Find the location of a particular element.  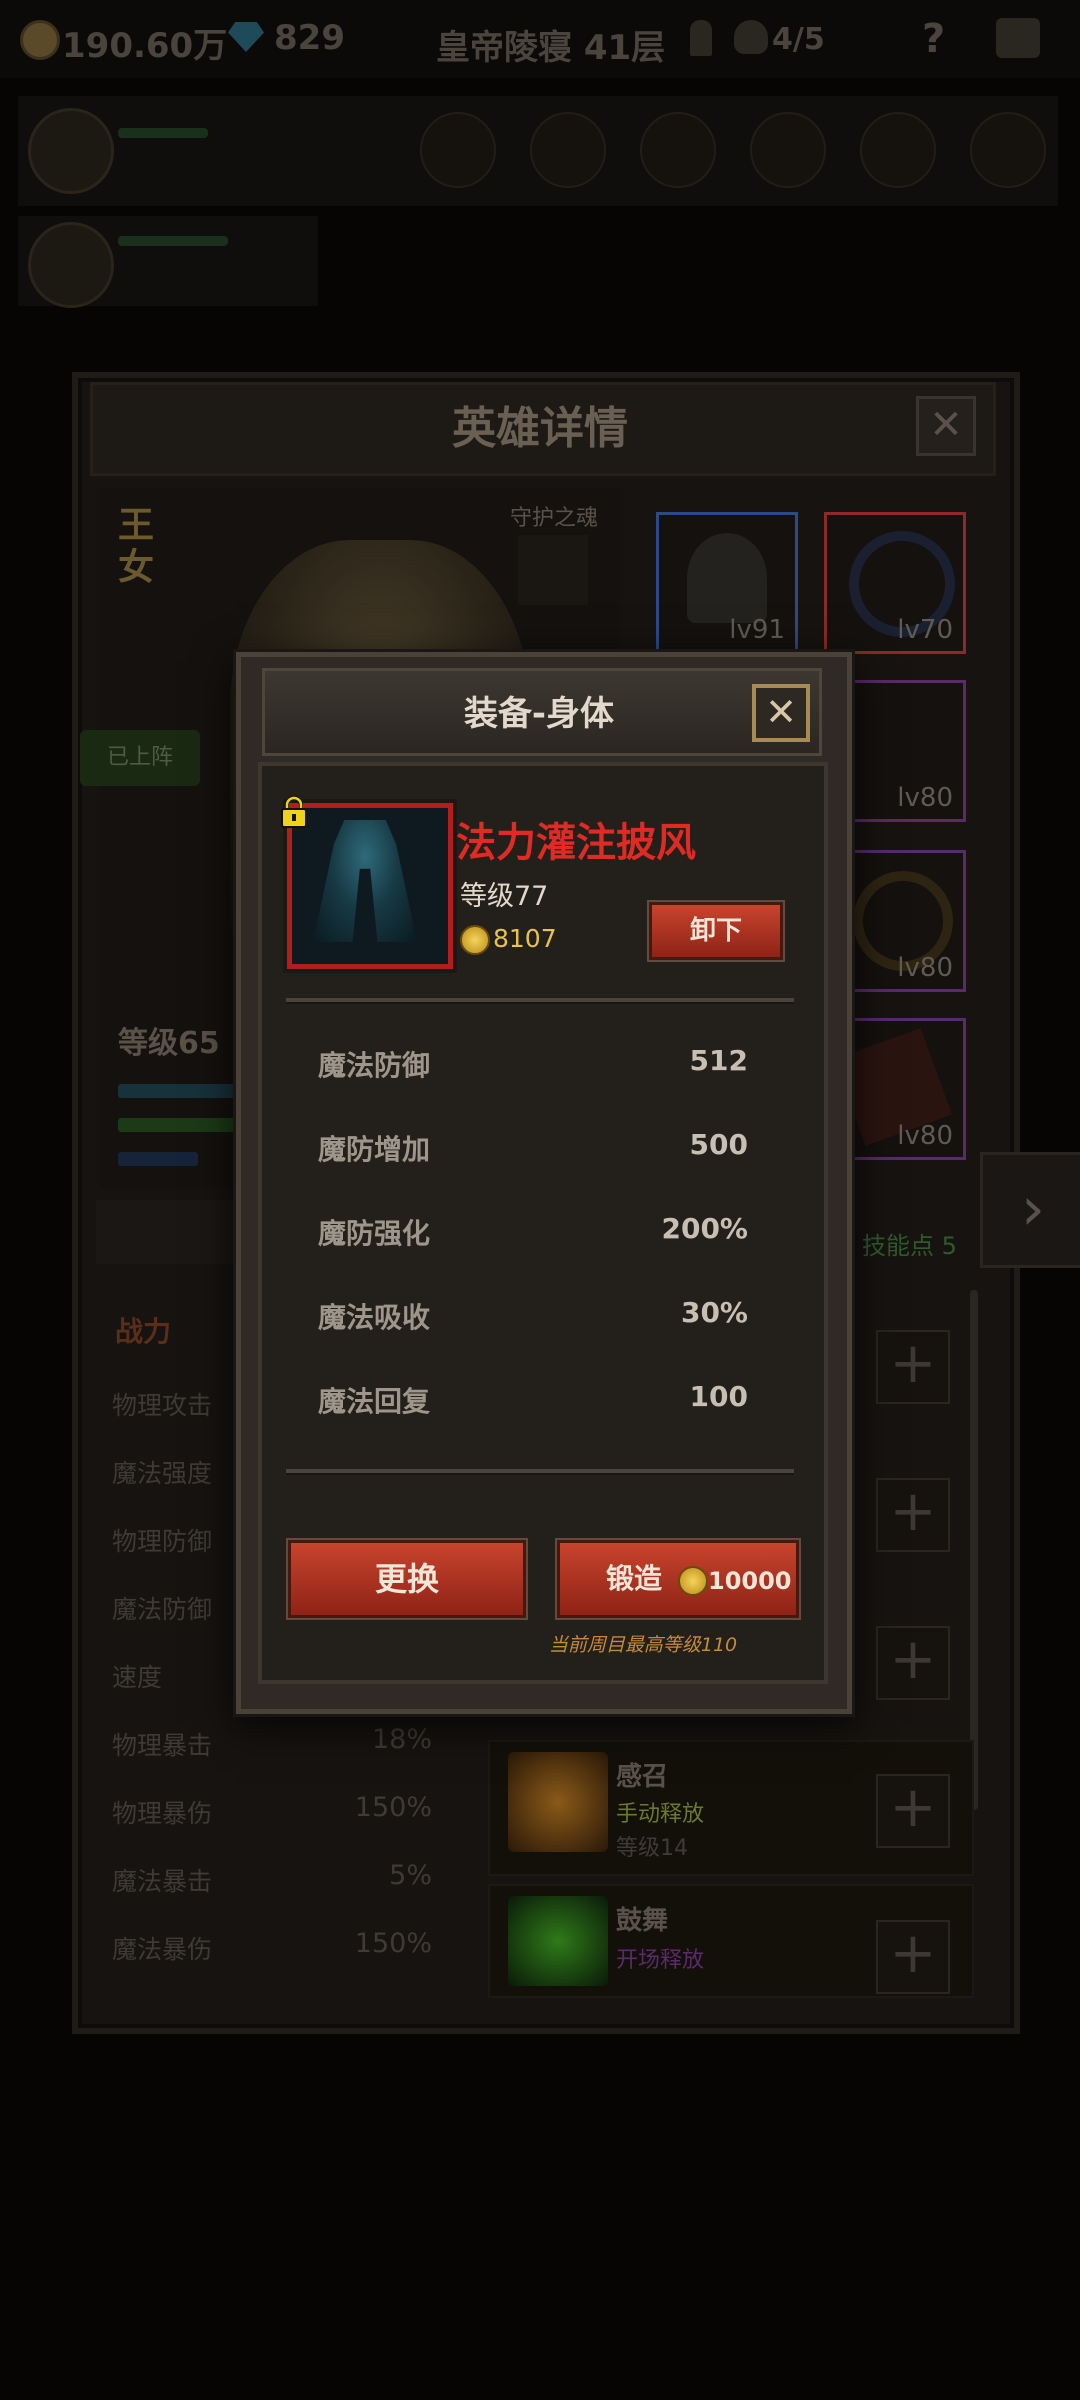

inspire-skill-icon is located at coordinates (558, 1941).